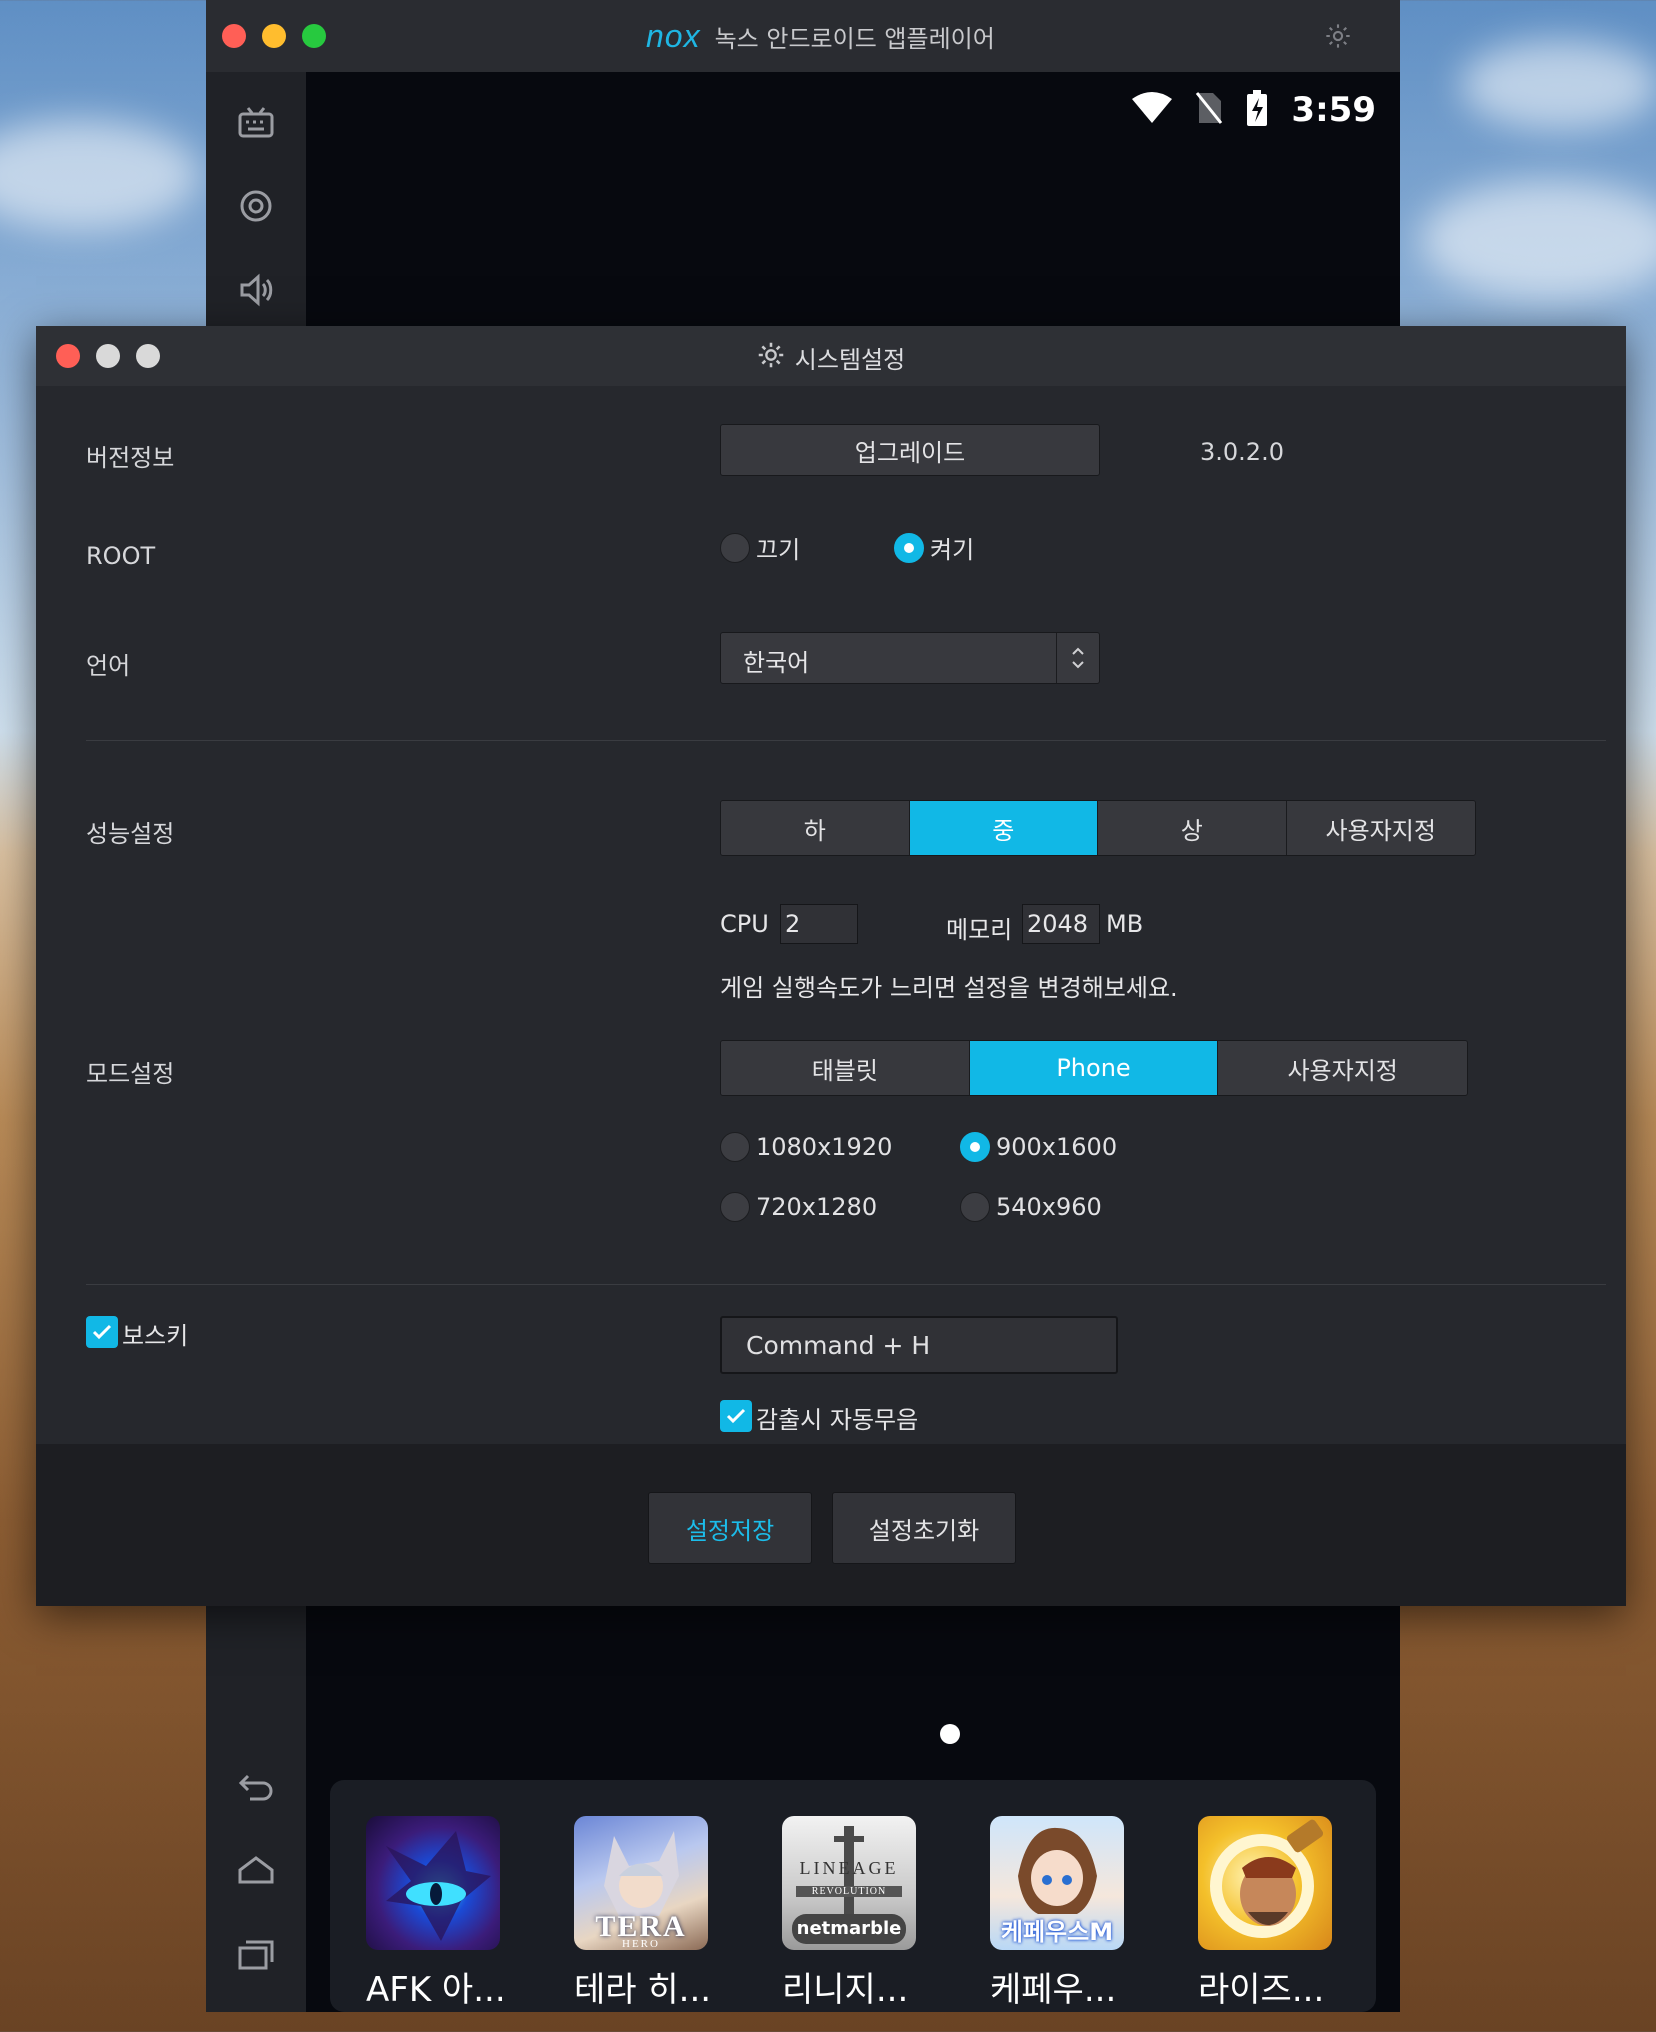 This screenshot has height=2032, width=1656. What do you see at coordinates (1257, 110) in the screenshot?
I see `battery-charging-icon` at bounding box center [1257, 110].